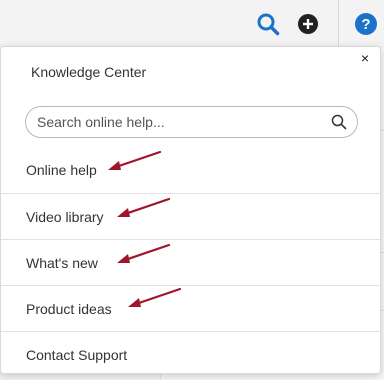  What do you see at coordinates (338, 24) in the screenshot?
I see `toolbar-divider` at bounding box center [338, 24].